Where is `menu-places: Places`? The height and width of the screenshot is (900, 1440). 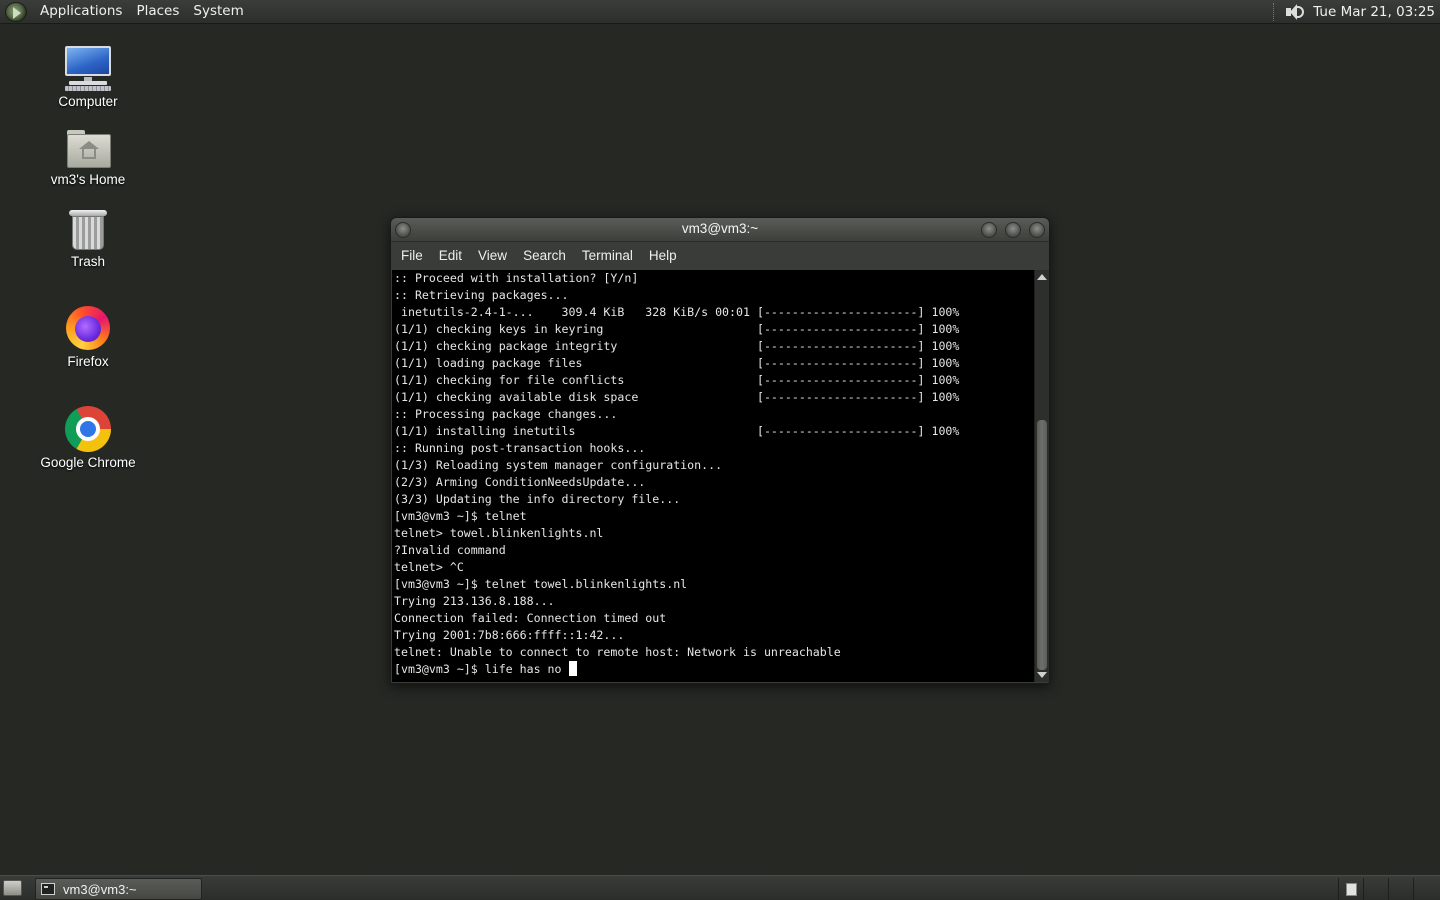
menu-places: Places is located at coordinates (157, 12).